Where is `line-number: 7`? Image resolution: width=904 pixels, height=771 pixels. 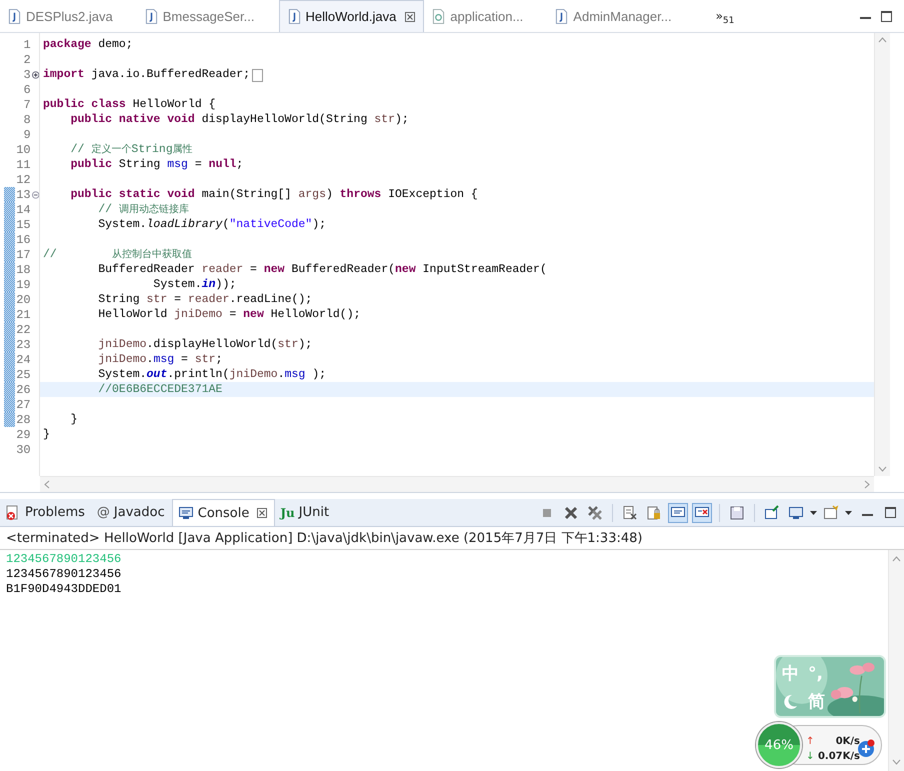
line-number: 7 is located at coordinates (26, 105).